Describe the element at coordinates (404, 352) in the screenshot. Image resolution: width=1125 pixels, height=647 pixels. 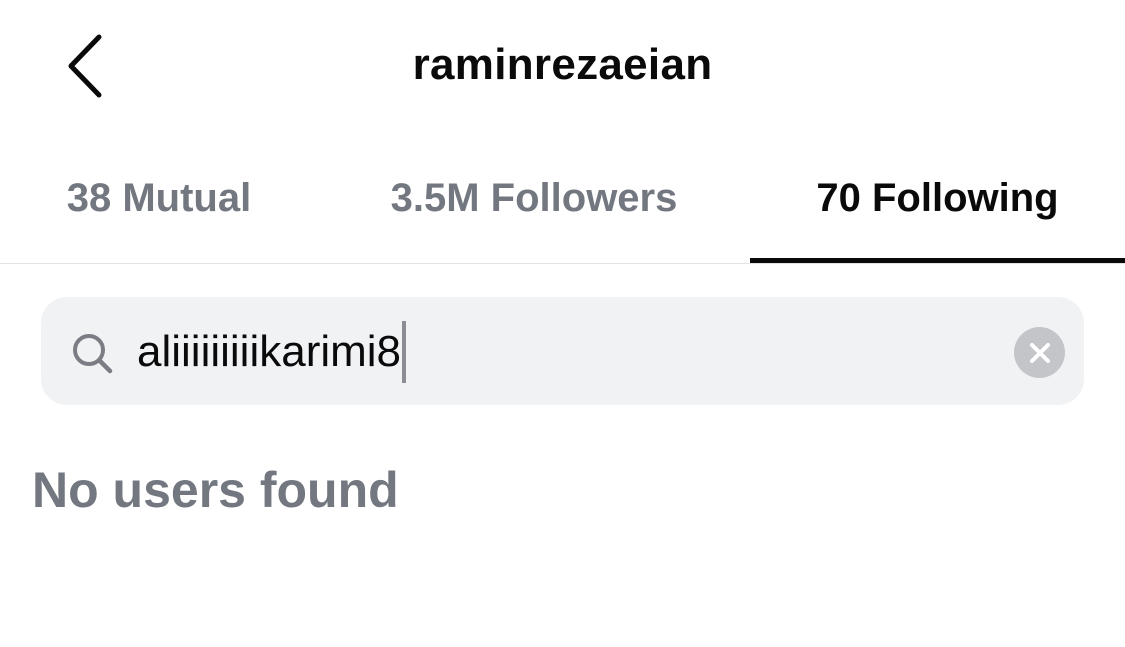
I see `text-caret` at that location.